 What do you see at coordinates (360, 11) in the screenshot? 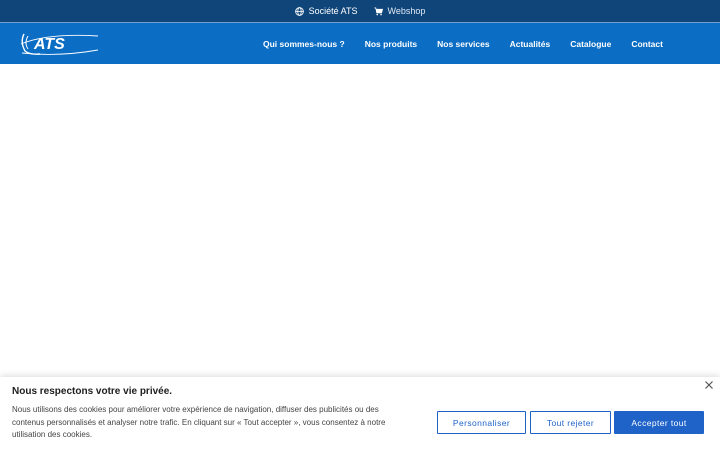
I see `top-bar: Société ATS Webshop` at bounding box center [360, 11].